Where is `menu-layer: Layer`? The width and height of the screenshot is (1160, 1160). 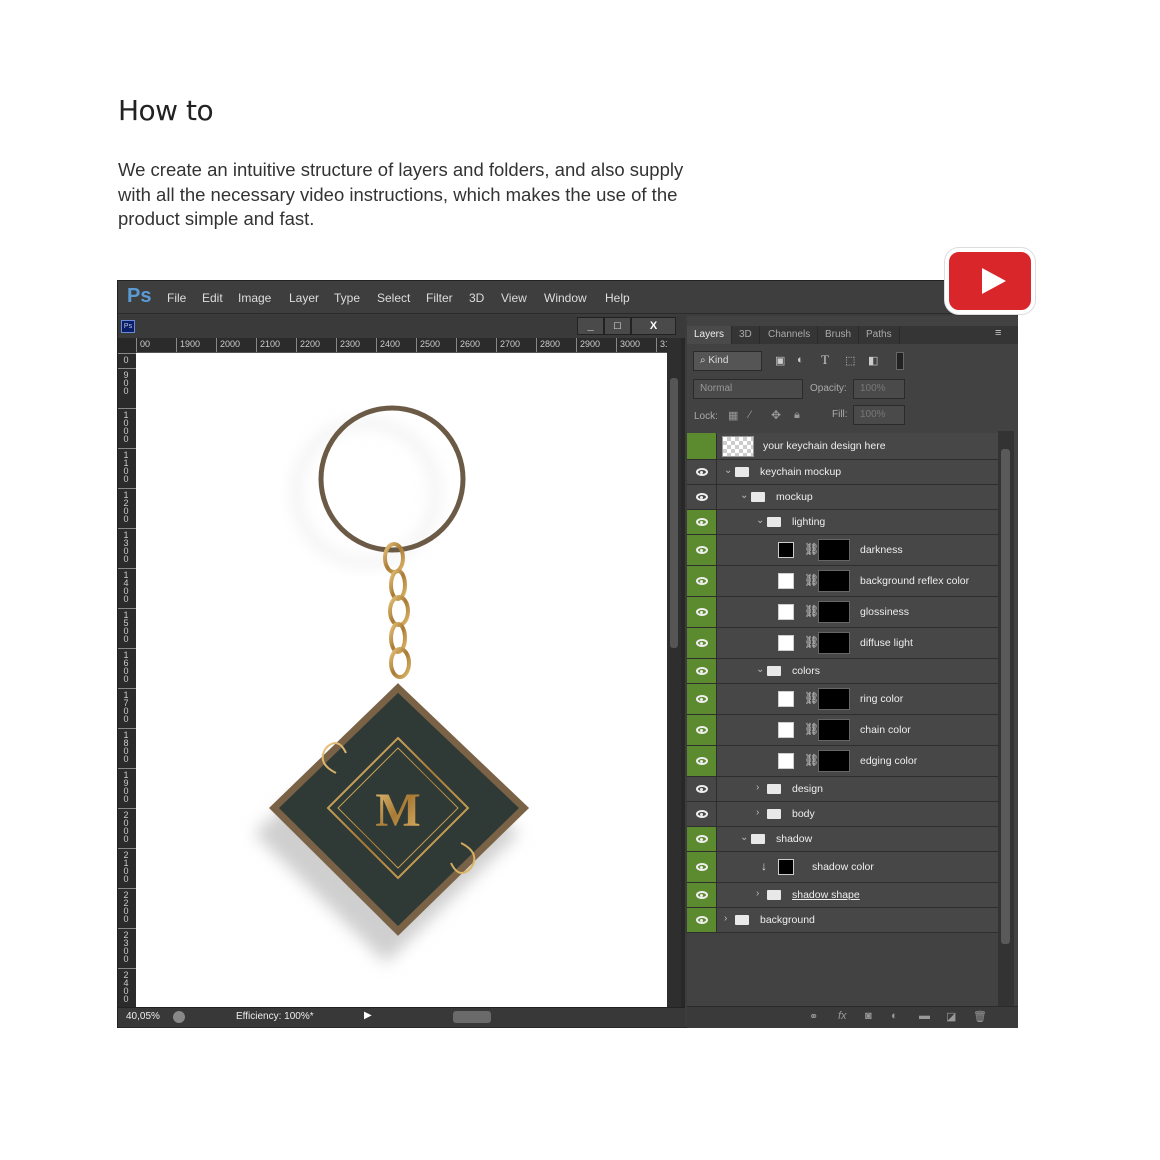
menu-layer: Layer is located at coordinates (304, 298).